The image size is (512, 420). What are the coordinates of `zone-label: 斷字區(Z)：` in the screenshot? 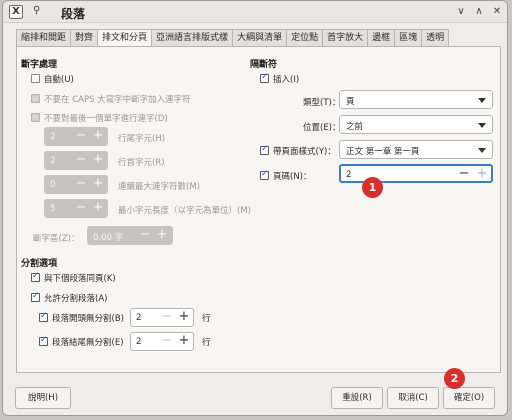 It's located at (56, 239).